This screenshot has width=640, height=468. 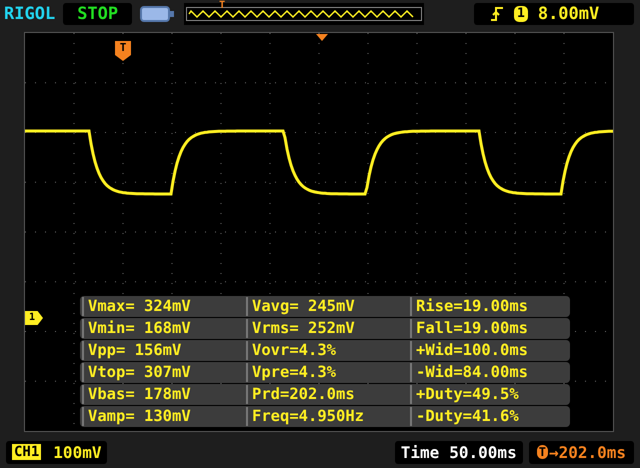 I want to click on brand-logo: RIGOL, so click(x=30, y=14).